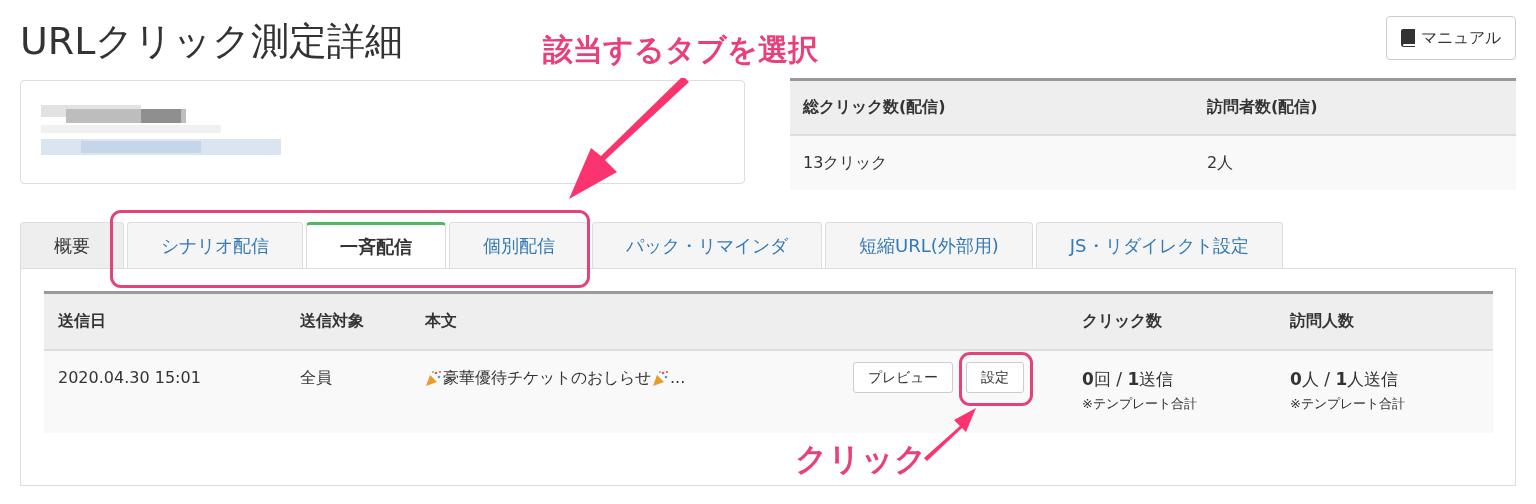  Describe the element at coordinates (1159, 245) in the screenshot. I see `tab: JS・リダイレクト設定` at that location.